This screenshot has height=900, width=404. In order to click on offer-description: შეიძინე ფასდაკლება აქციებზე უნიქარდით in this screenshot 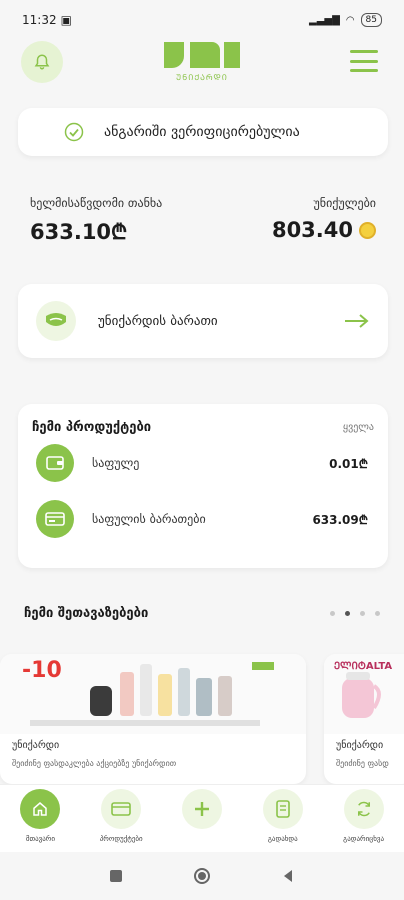, I will do `click(94, 763)`.